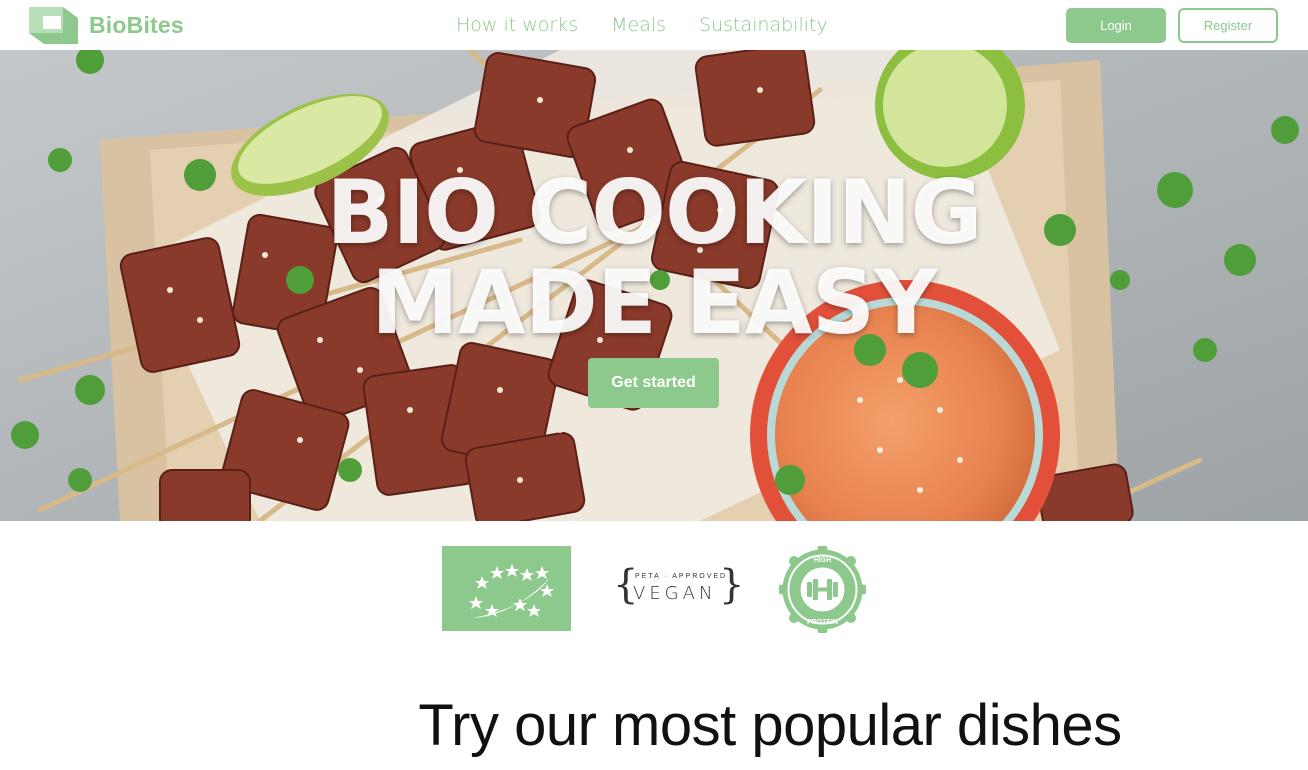  I want to click on nav-sustainability: Sustainability, so click(763, 25).